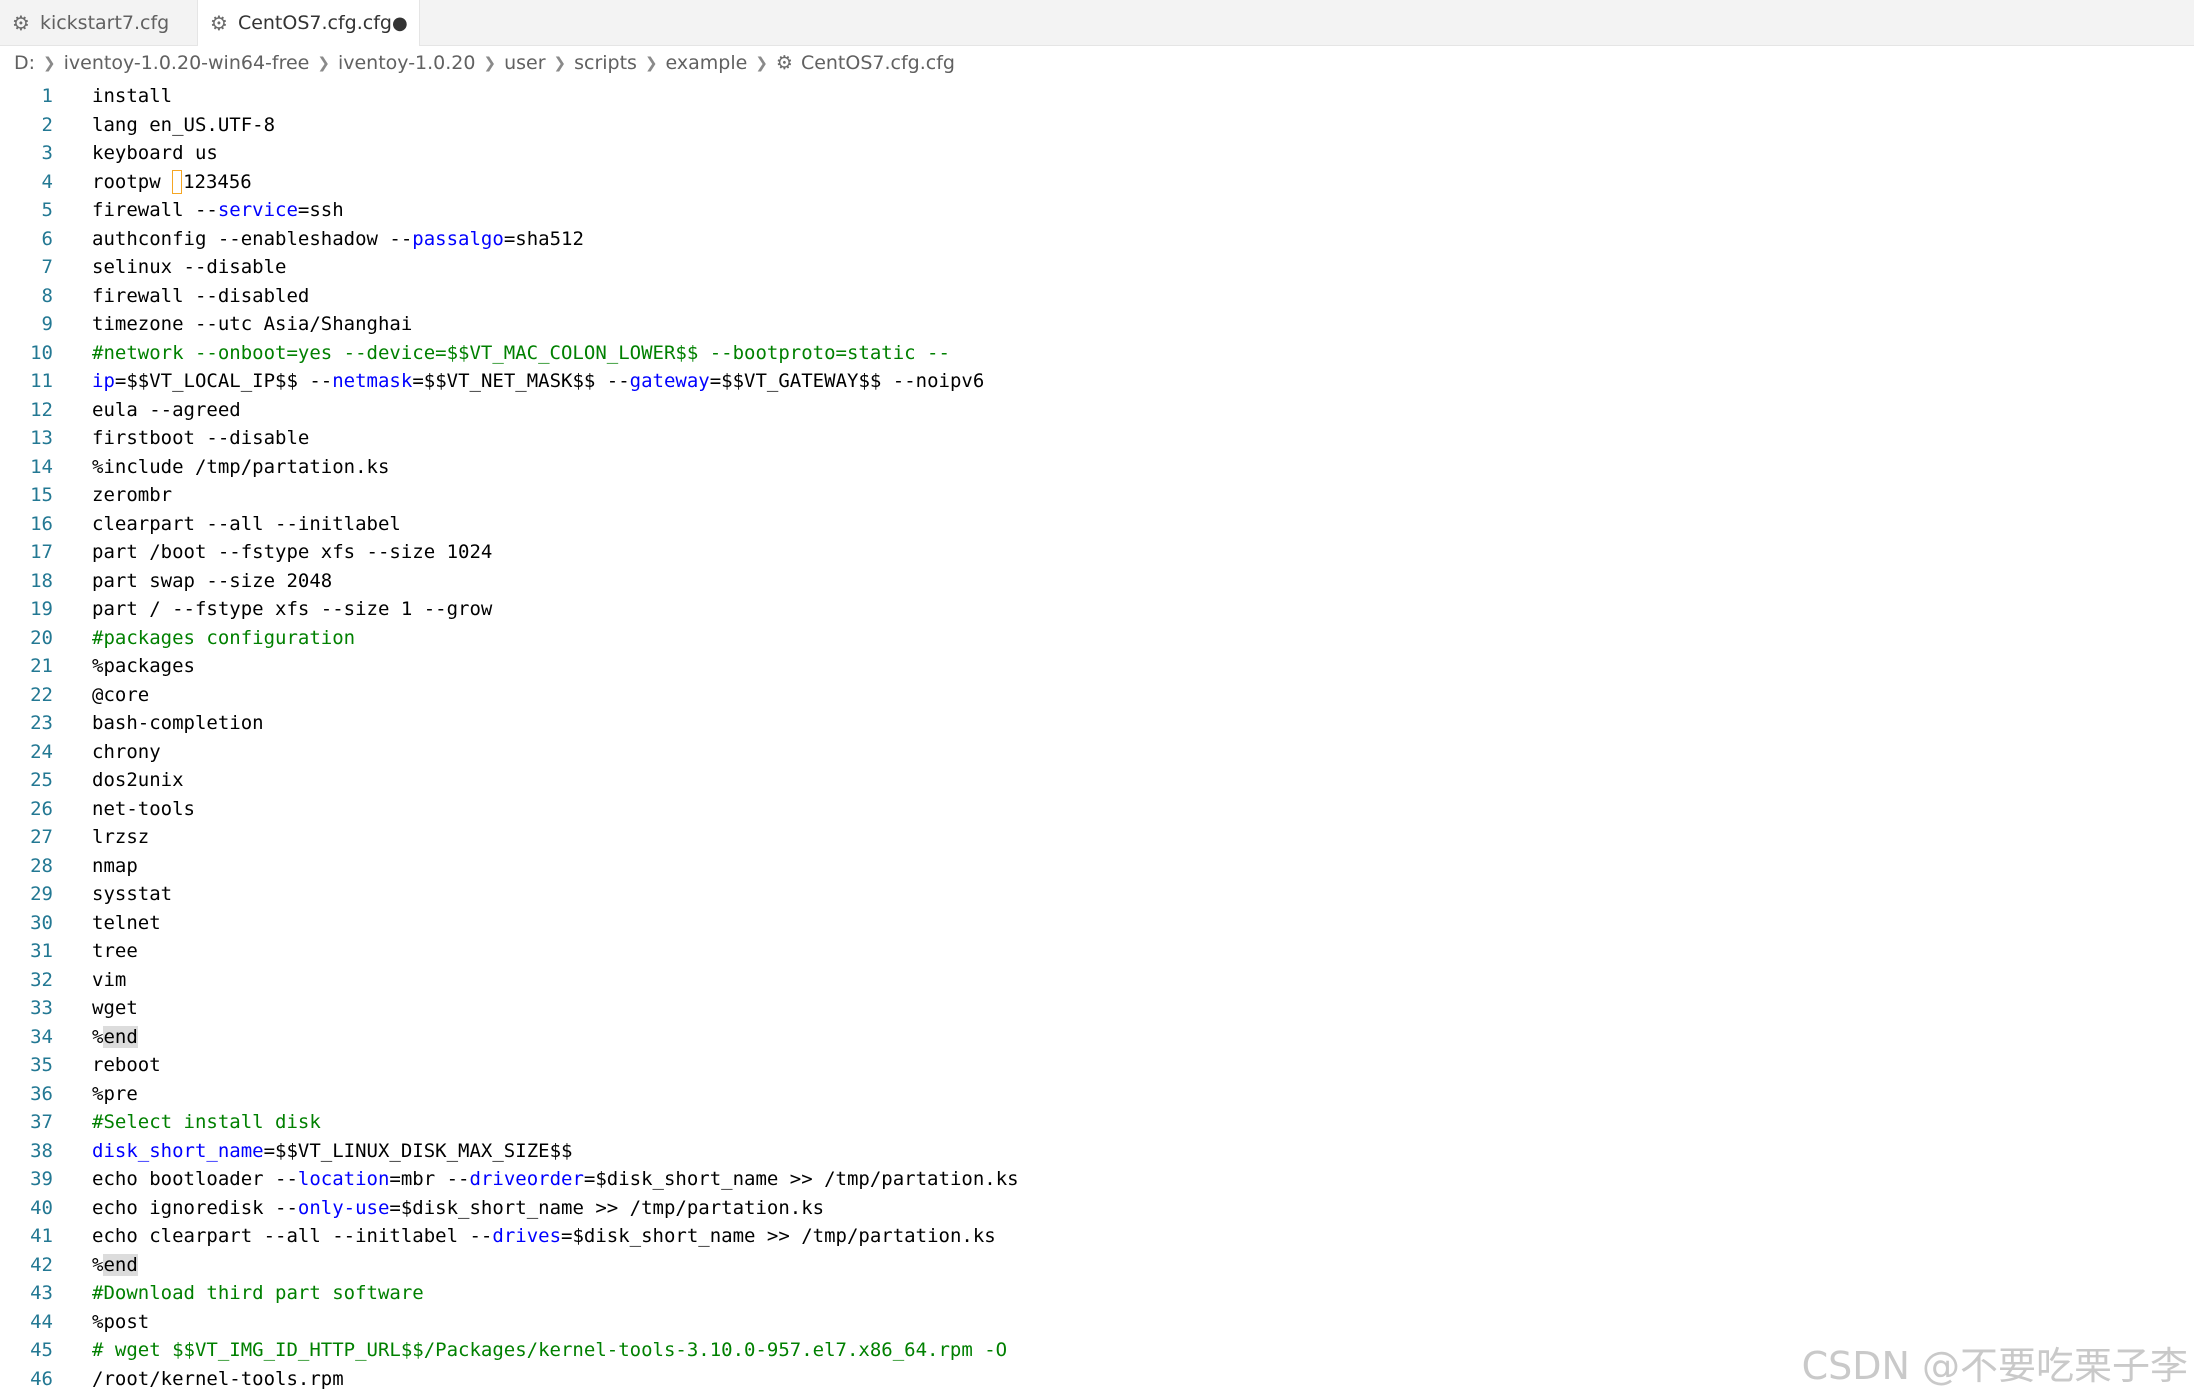 The width and height of the screenshot is (2194, 1399). Describe the element at coordinates (847, 381) in the screenshot. I see `code-token: =$$VT_GATEWAY$$ --noipv6` at that location.